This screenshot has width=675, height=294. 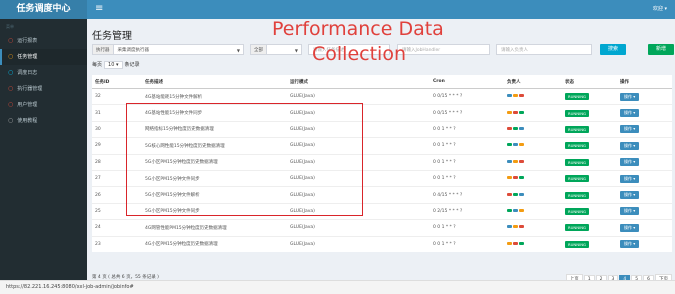 What do you see at coordinates (660, 8) in the screenshot?
I see `user-menu: 欢迎 ▾` at bounding box center [660, 8].